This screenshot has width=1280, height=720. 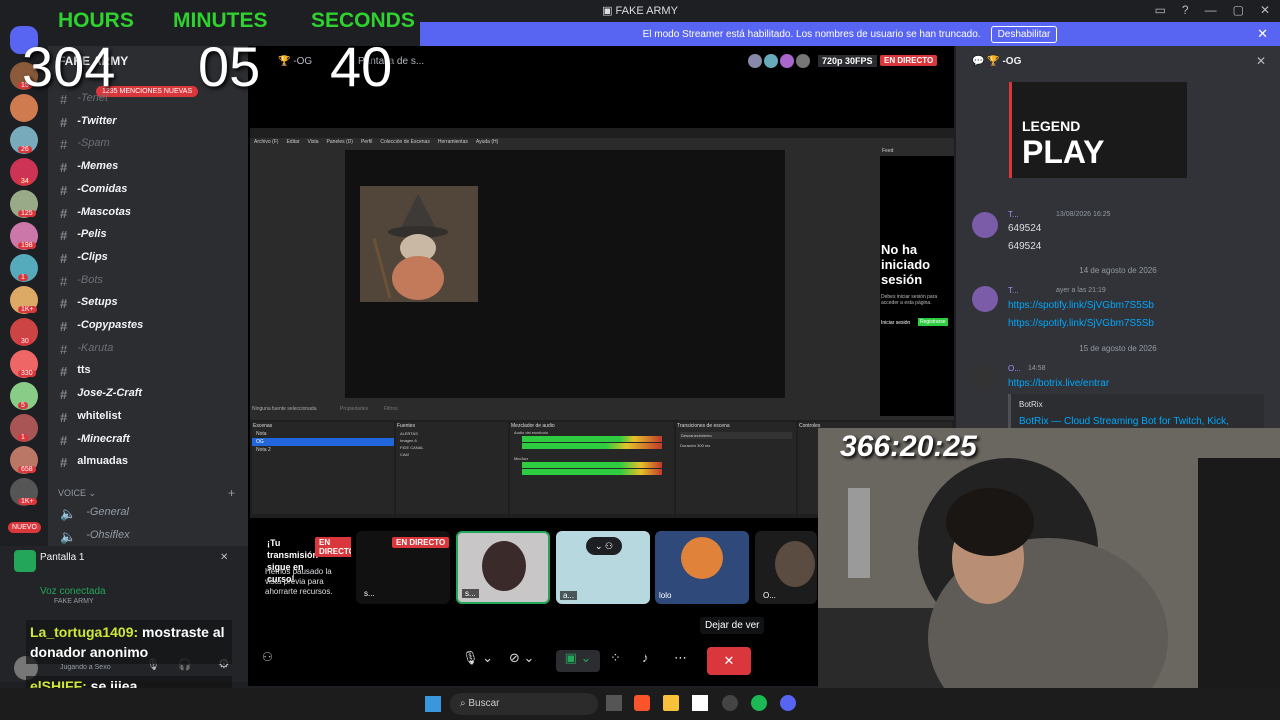 What do you see at coordinates (102, 188) in the screenshot?
I see `channel-label: -Comidas` at bounding box center [102, 188].